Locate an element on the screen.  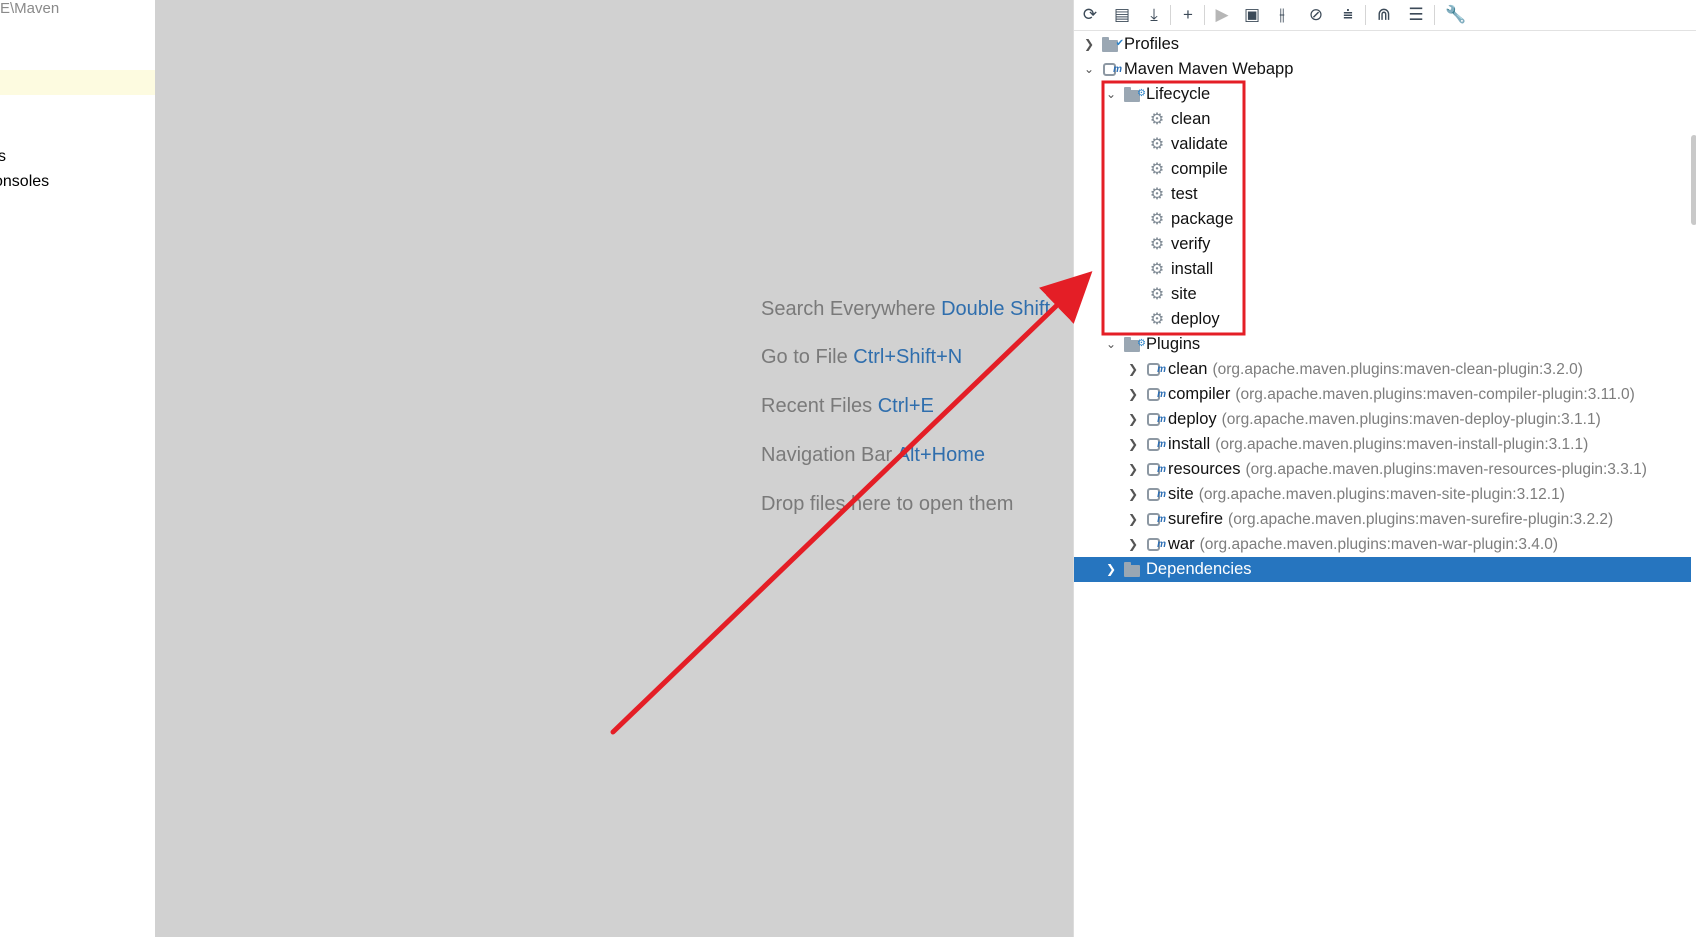
plugin-name: compiler is located at coordinates (1199, 394).